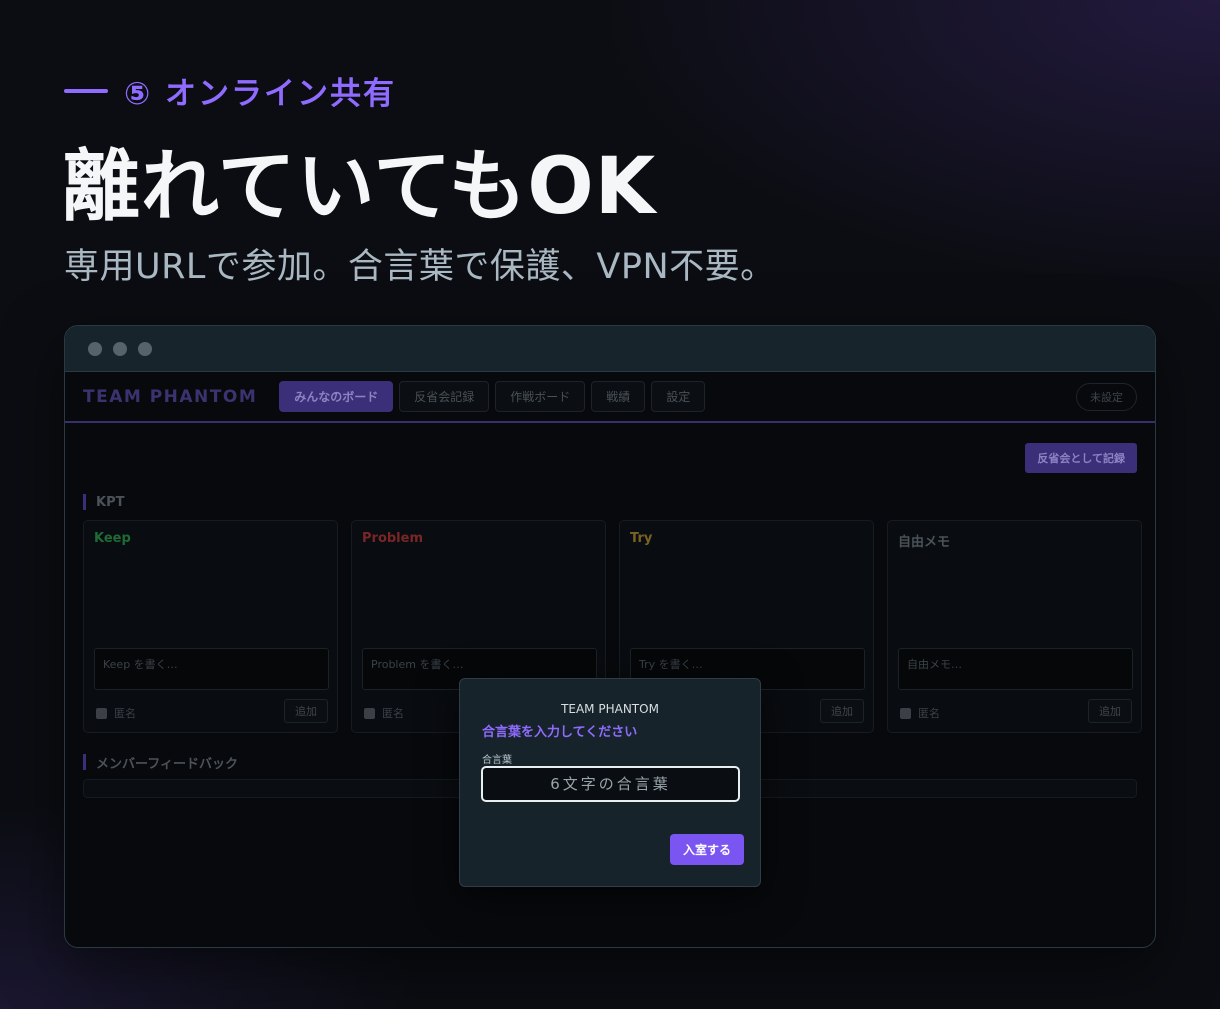  I want to click on add-try-button: 追加, so click(842, 711).